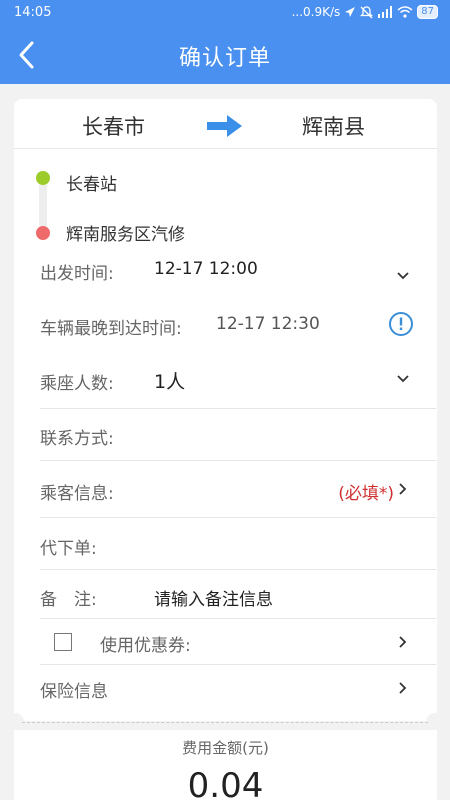 The width and height of the screenshot is (450, 800). I want to click on coupon-row: 使用优惠券:, so click(238, 642).